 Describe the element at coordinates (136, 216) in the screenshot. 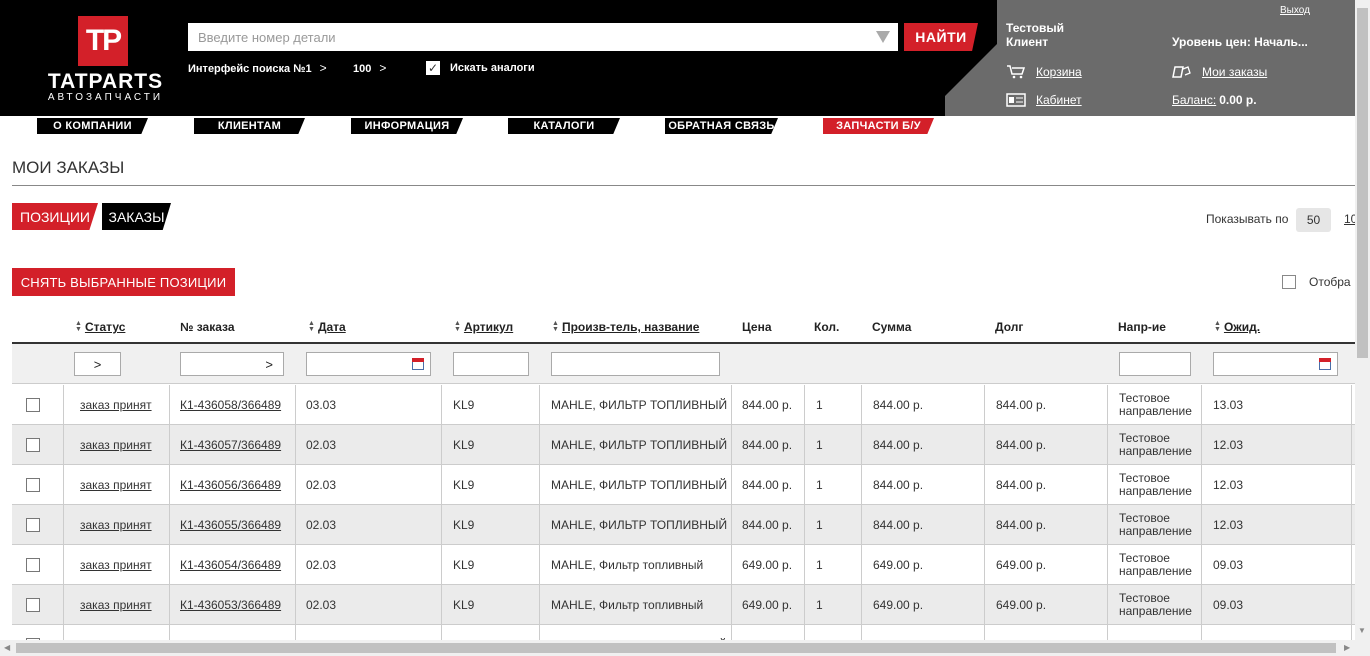

I see `tab-orders: ЗАКАЗЫ` at that location.